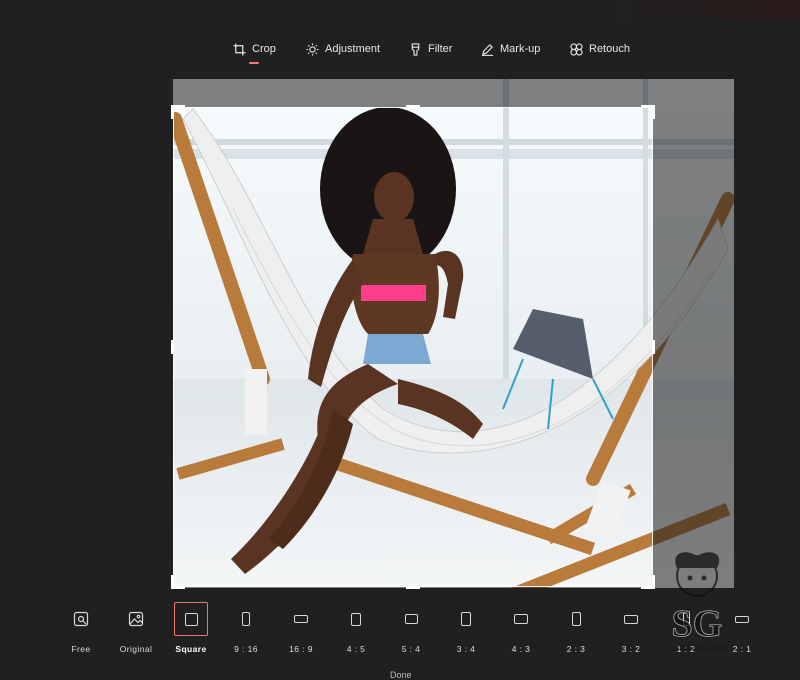 This screenshot has width=800, height=680. What do you see at coordinates (81, 631) in the screenshot?
I see `ratio-free: Free` at bounding box center [81, 631].